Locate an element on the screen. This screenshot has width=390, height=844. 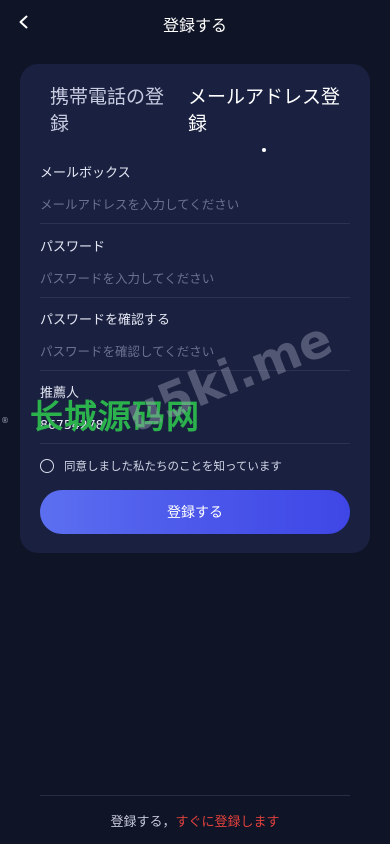
tab-email-register: メールアドレス登録 is located at coordinates (273, 111).